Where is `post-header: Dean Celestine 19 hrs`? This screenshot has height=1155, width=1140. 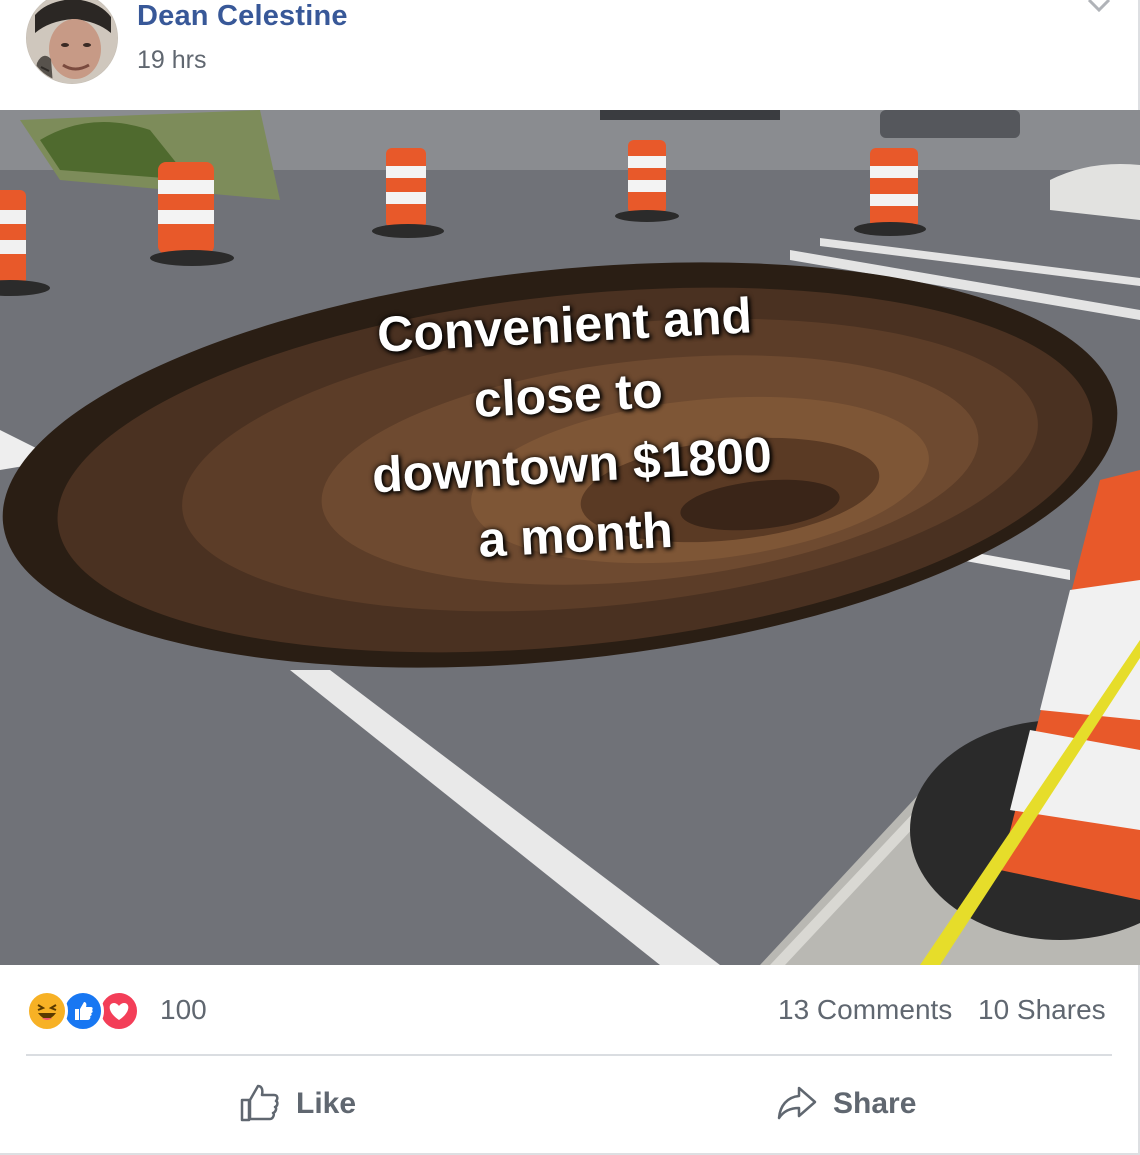
post-header: Dean Celestine 19 hrs is located at coordinates (570, 55).